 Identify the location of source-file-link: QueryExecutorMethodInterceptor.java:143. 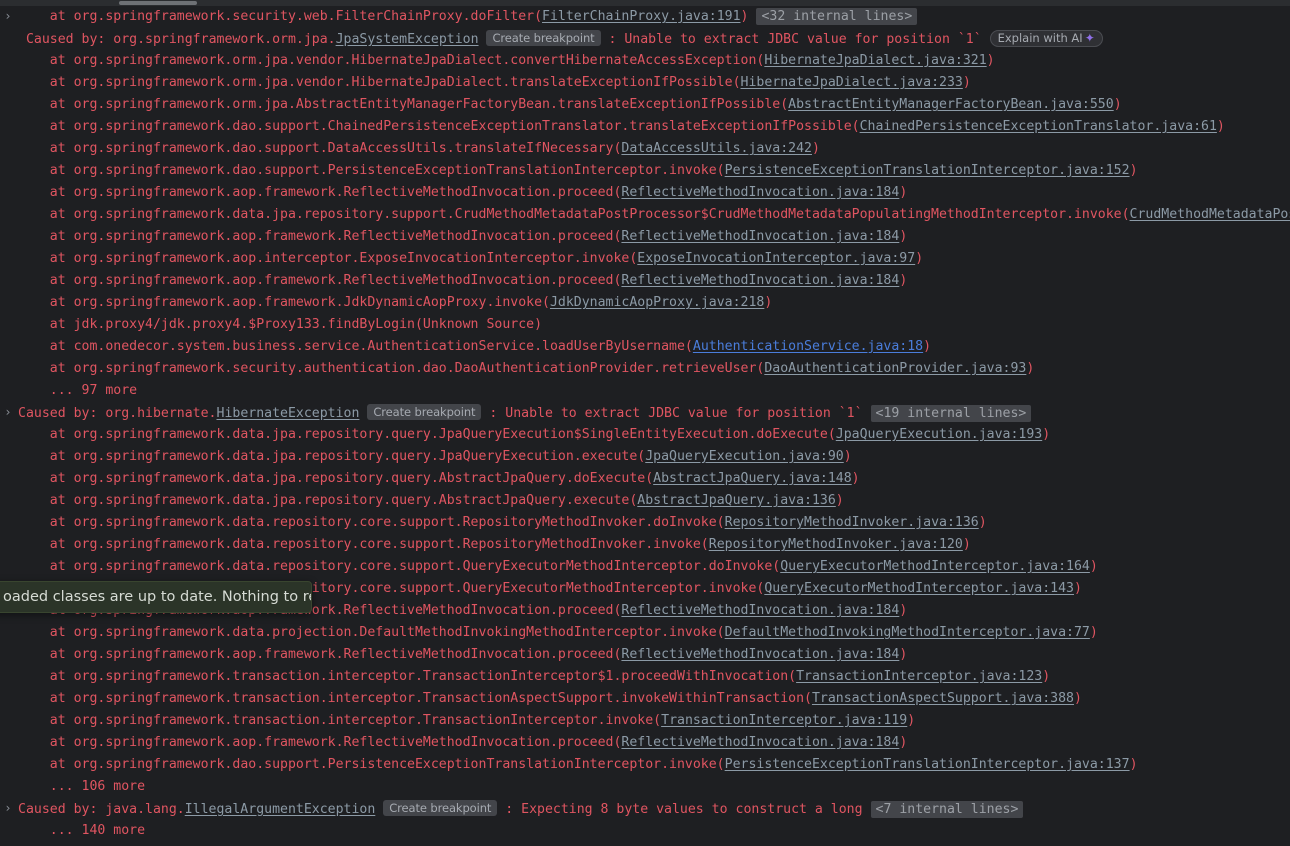
(919, 588).